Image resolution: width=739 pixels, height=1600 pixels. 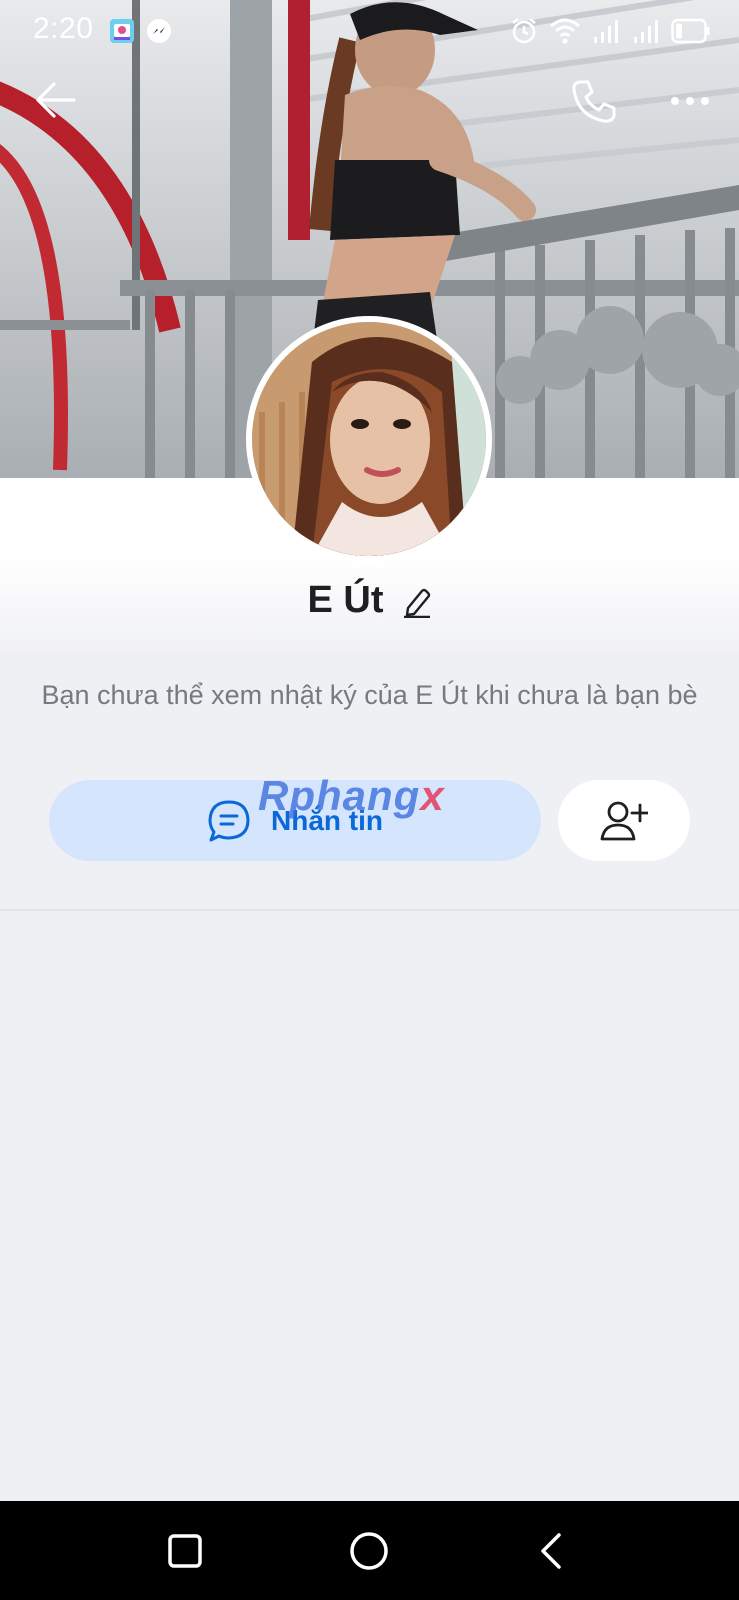 What do you see at coordinates (159, 31) in the screenshot?
I see `messenger-app-icon` at bounding box center [159, 31].